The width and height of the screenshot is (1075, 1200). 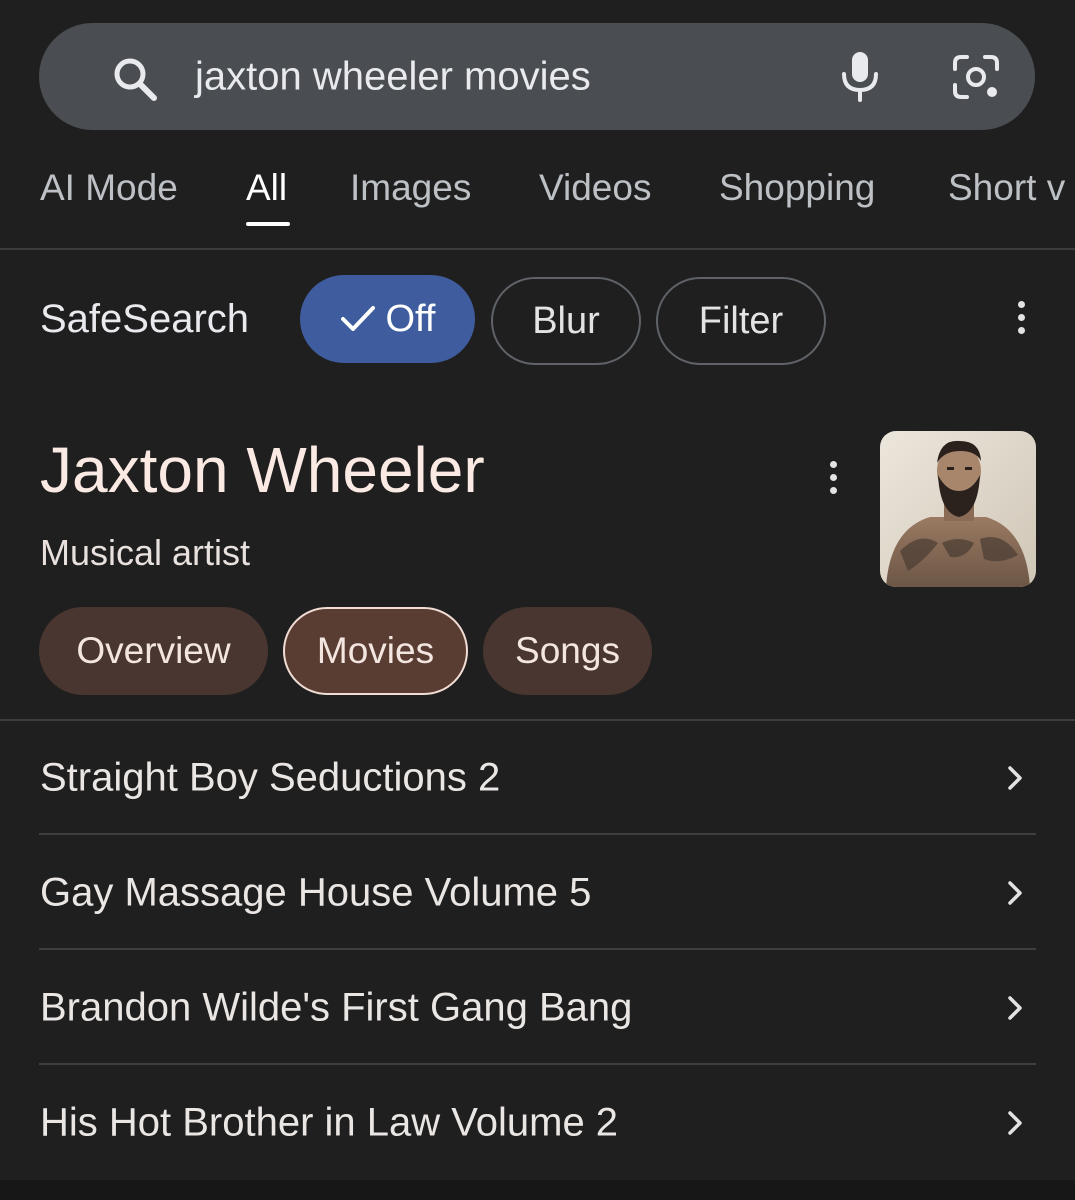 I want to click on safesearch-filter-chip: Filter, so click(x=741, y=321).